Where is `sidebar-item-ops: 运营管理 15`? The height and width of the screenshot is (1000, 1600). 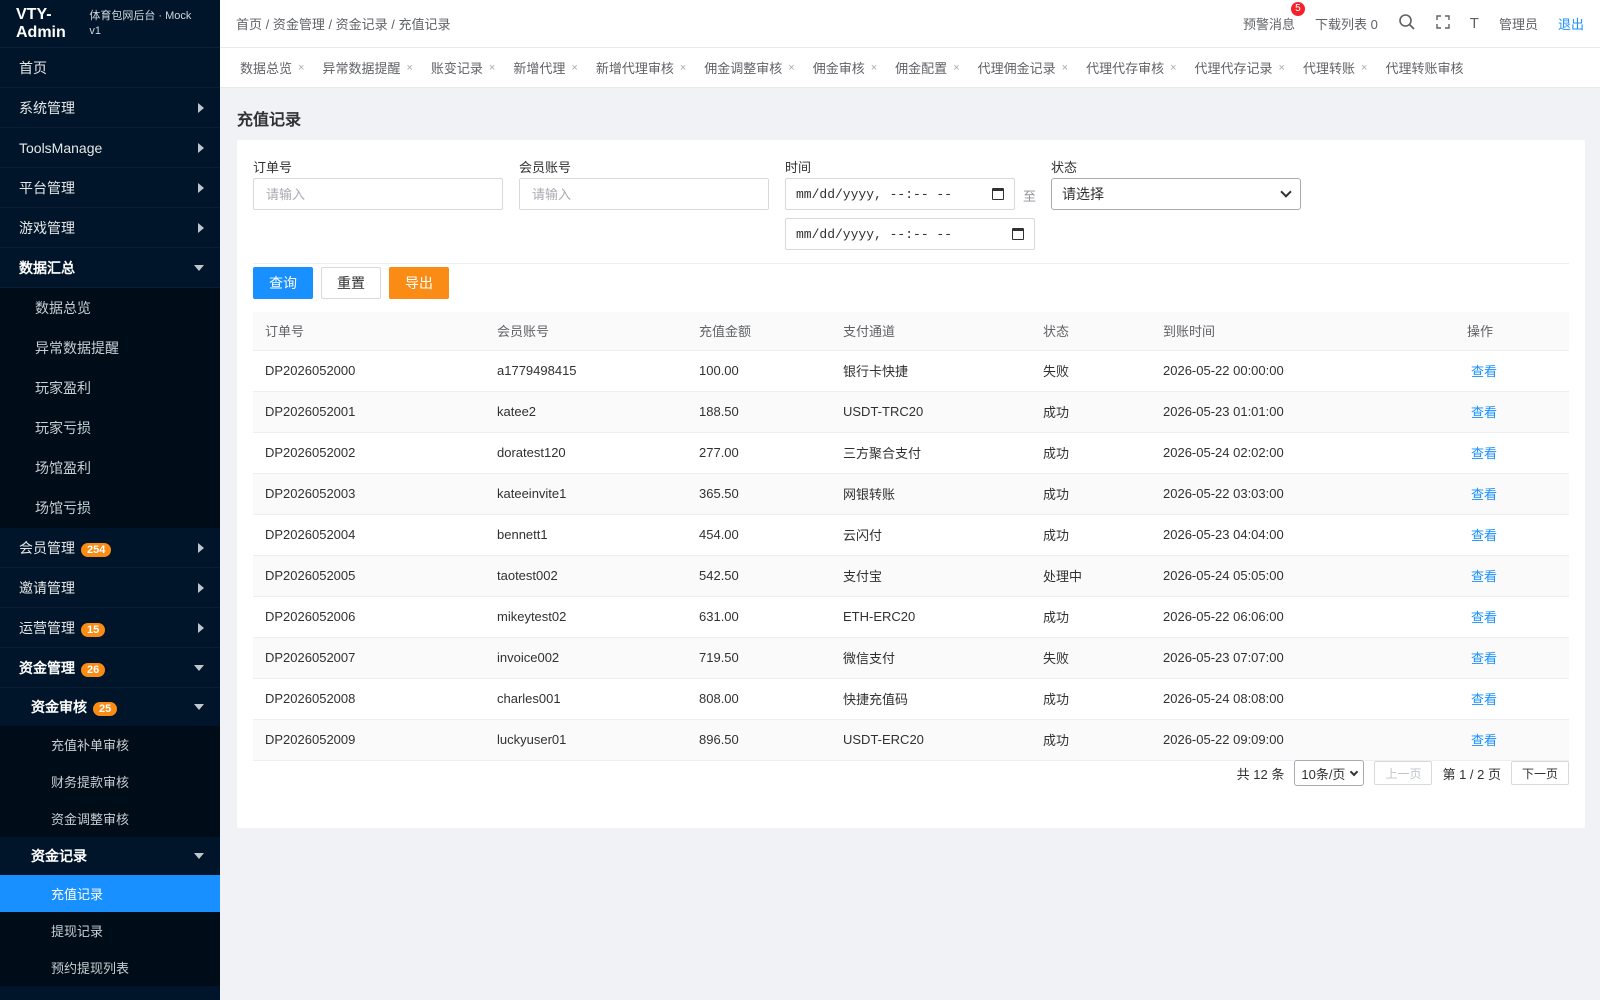
sidebar-item-ops: 运营管理 15 is located at coordinates (110, 628).